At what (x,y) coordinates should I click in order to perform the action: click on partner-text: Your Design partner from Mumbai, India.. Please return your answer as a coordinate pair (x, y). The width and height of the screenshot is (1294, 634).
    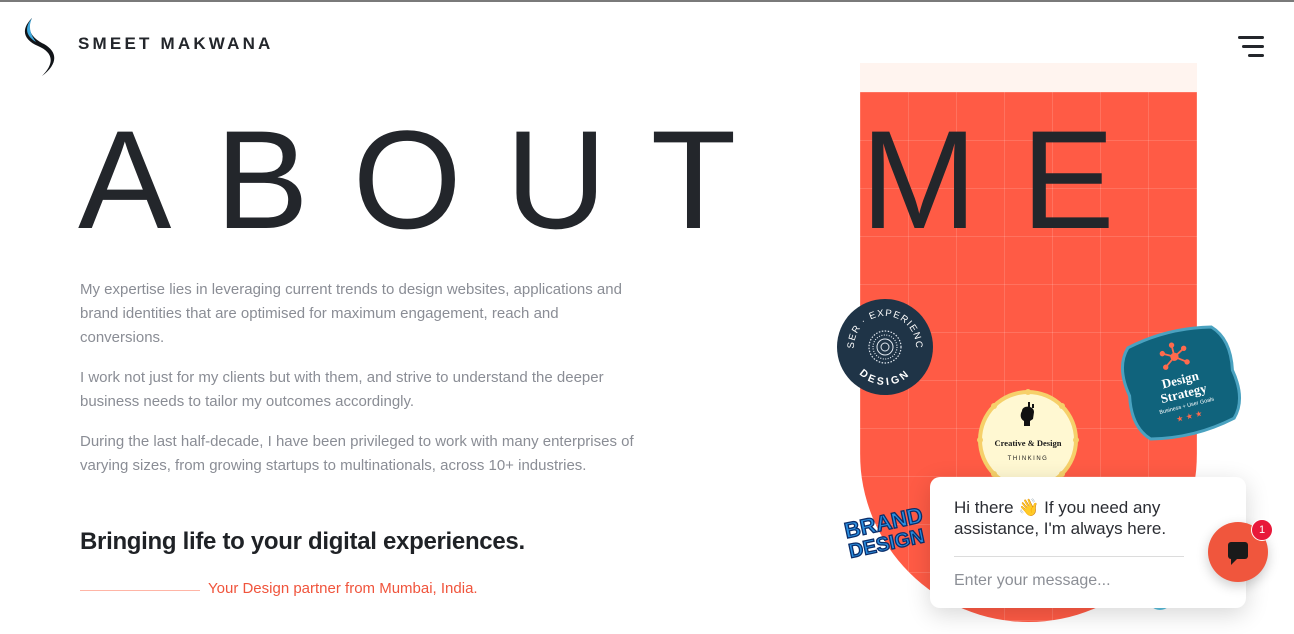
    Looking at the image, I should click on (343, 588).